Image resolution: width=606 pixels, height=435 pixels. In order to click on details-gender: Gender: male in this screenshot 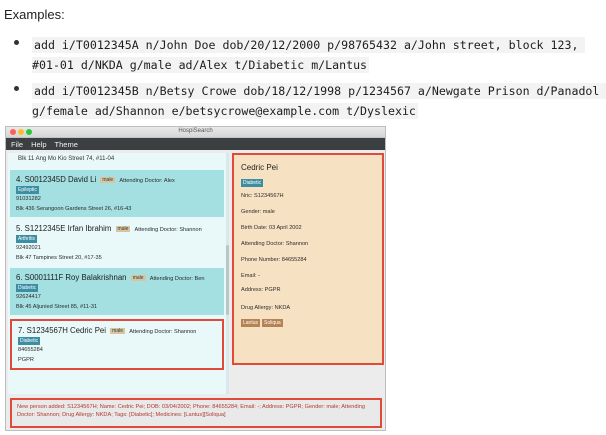, I will do `click(258, 212)`.